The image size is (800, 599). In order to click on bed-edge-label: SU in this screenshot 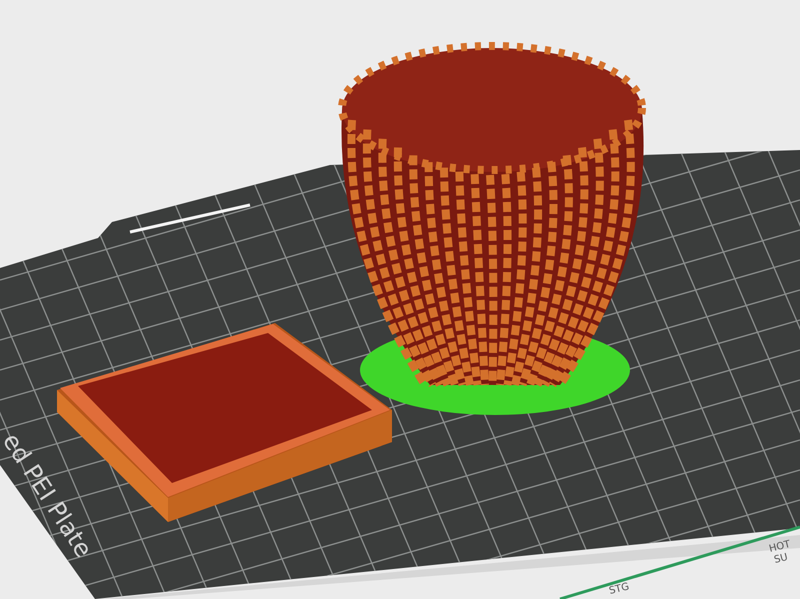, I will do `click(781, 559)`.